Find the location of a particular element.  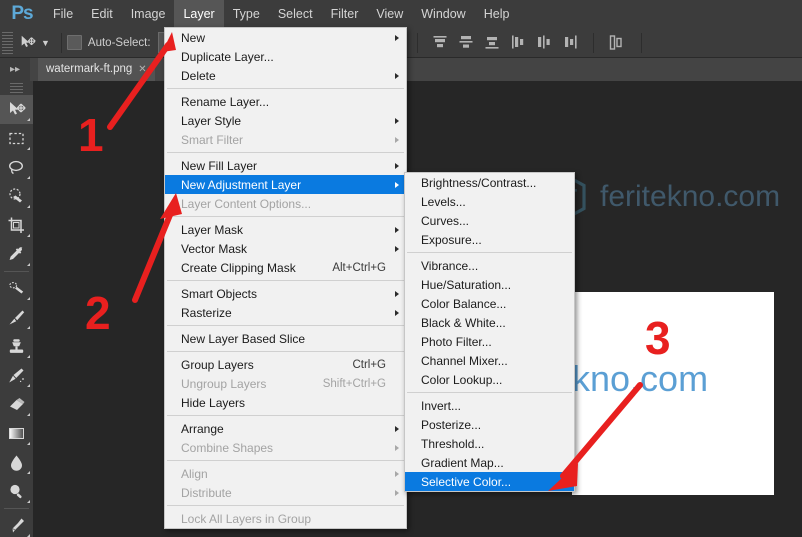

menu-item-label: Hide Layers is located at coordinates (213, 402).